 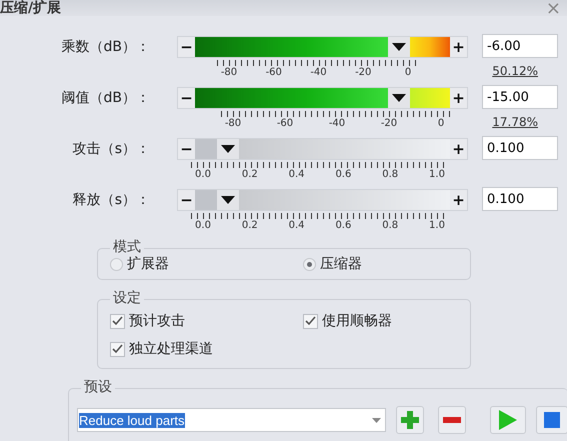 I want to click on checkbox-label: 预计攻击, so click(x=157, y=321).